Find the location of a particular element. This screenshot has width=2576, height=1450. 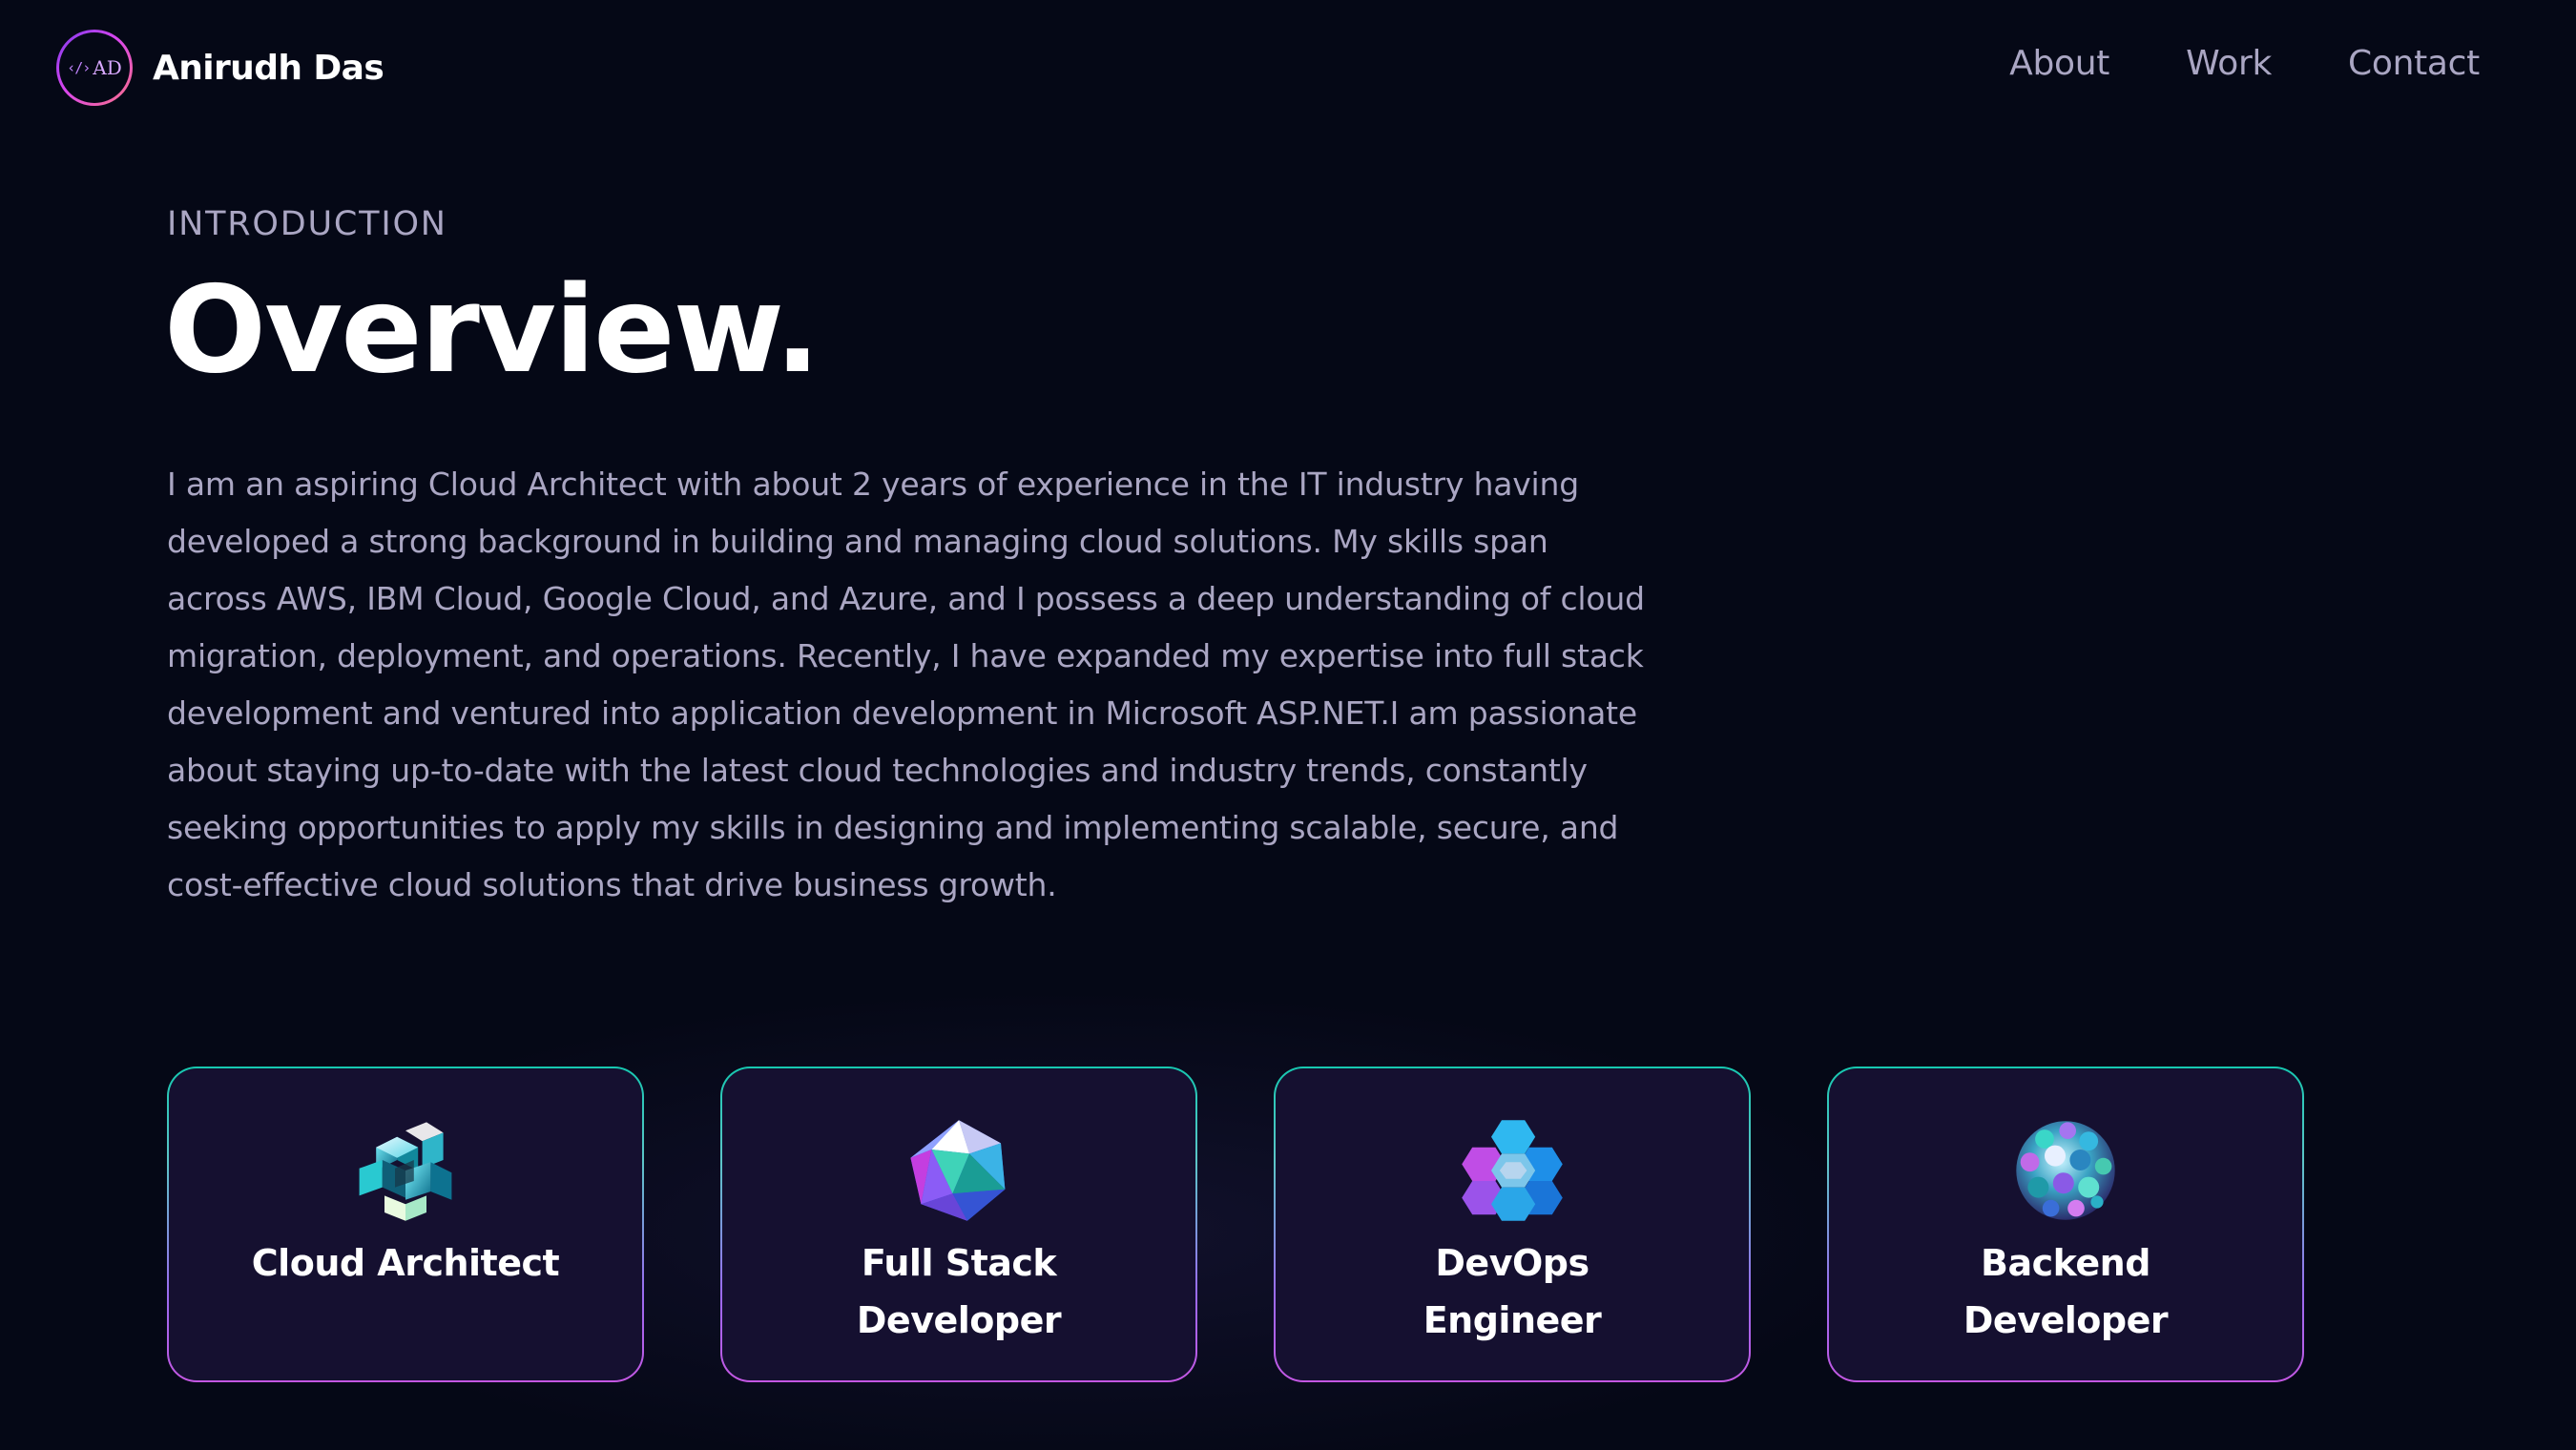

brand-home-link: ‹/› AD Anirudh Das is located at coordinates (220, 68).